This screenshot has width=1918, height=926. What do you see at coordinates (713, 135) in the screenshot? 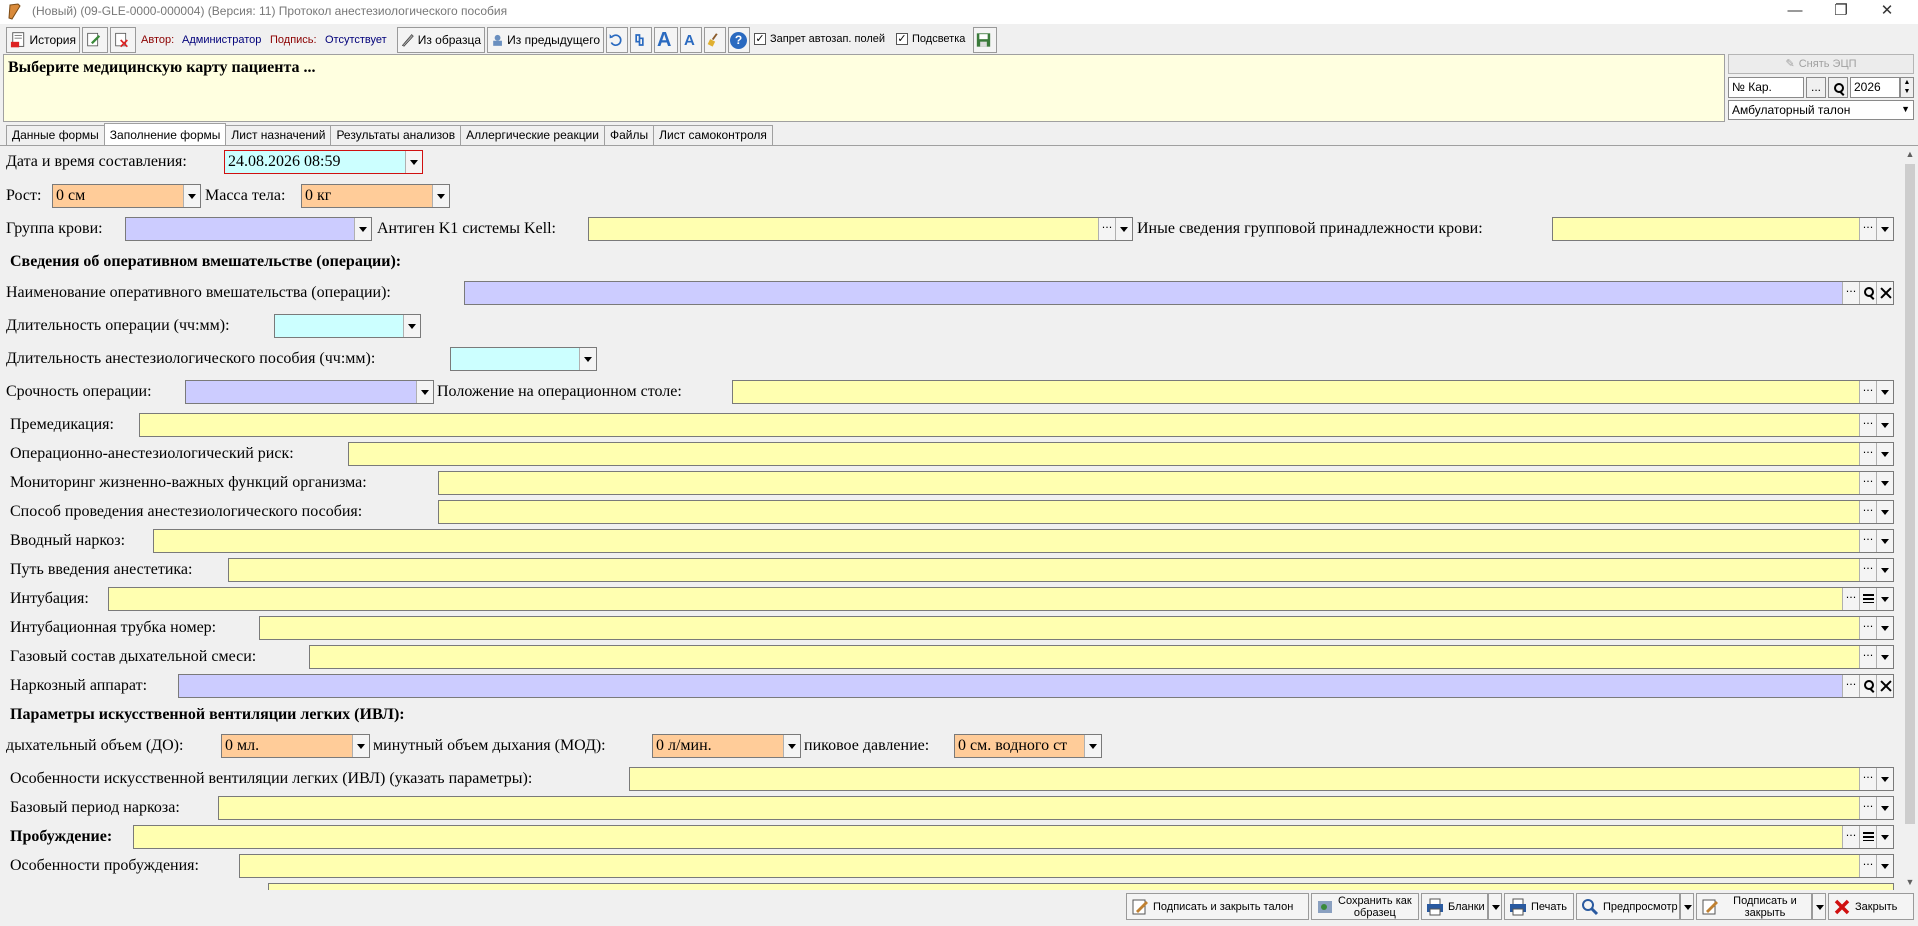
I see `tab-self-control: Лист самоконтроля` at bounding box center [713, 135].